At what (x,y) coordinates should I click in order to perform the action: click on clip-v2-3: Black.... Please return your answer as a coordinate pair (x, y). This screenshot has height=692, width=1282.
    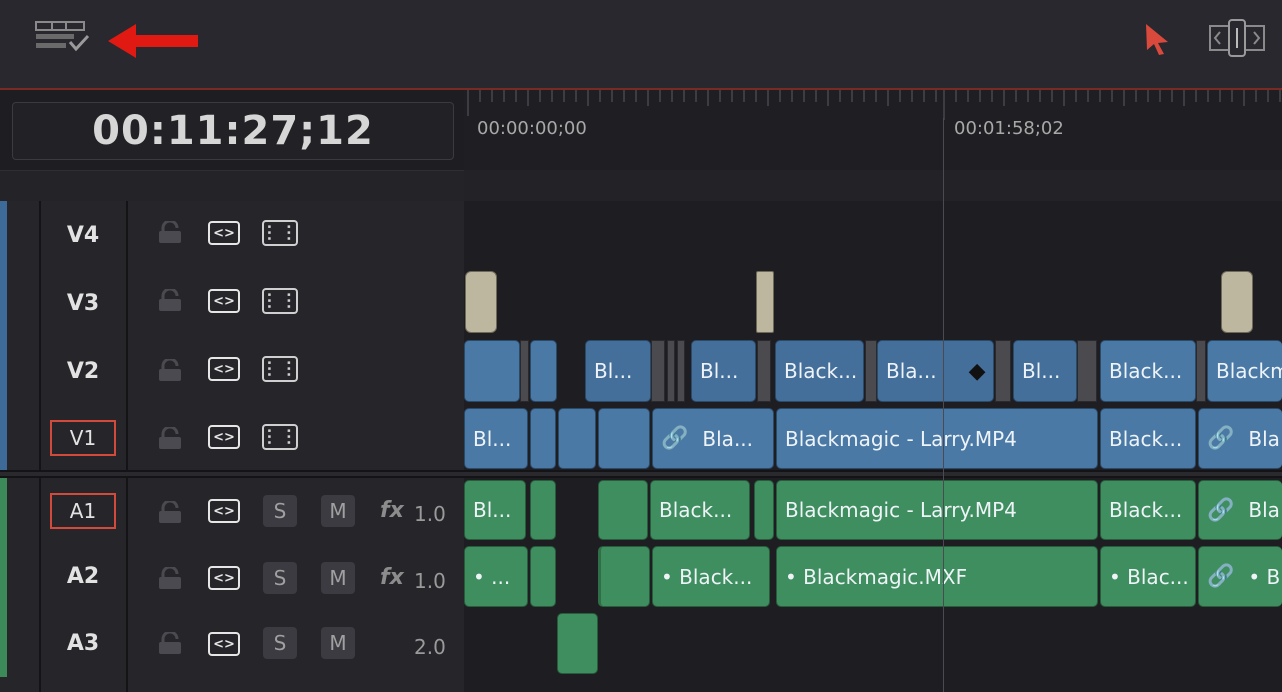
    Looking at the image, I should click on (819, 371).